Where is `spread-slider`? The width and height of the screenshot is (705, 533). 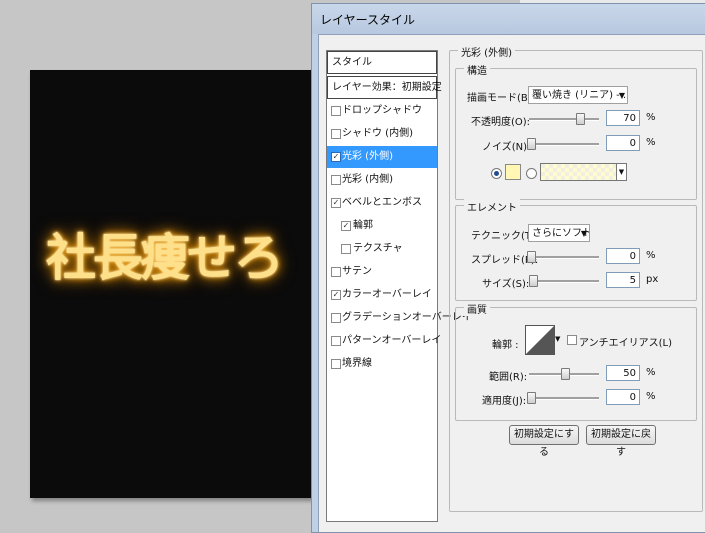 spread-slider is located at coordinates (564, 257).